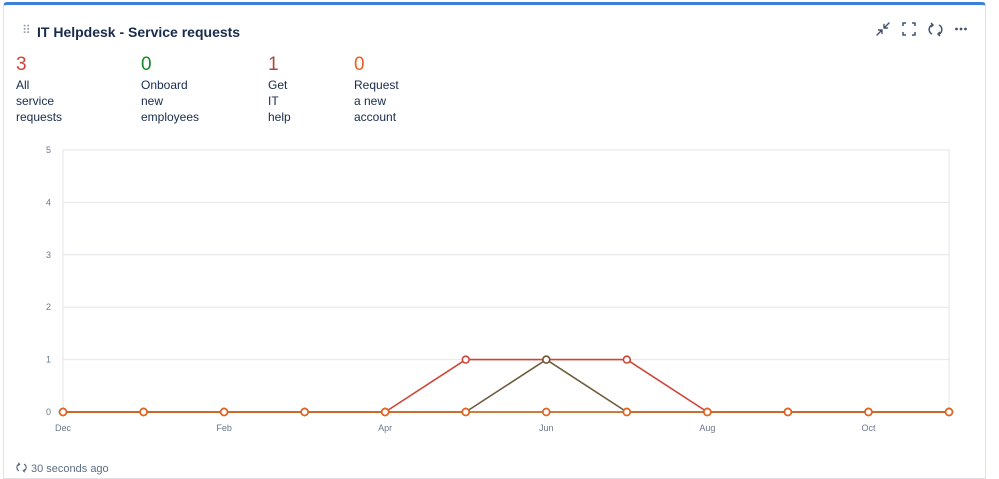  What do you see at coordinates (48, 255) in the screenshot?
I see `y-tick-label: 3` at bounding box center [48, 255].